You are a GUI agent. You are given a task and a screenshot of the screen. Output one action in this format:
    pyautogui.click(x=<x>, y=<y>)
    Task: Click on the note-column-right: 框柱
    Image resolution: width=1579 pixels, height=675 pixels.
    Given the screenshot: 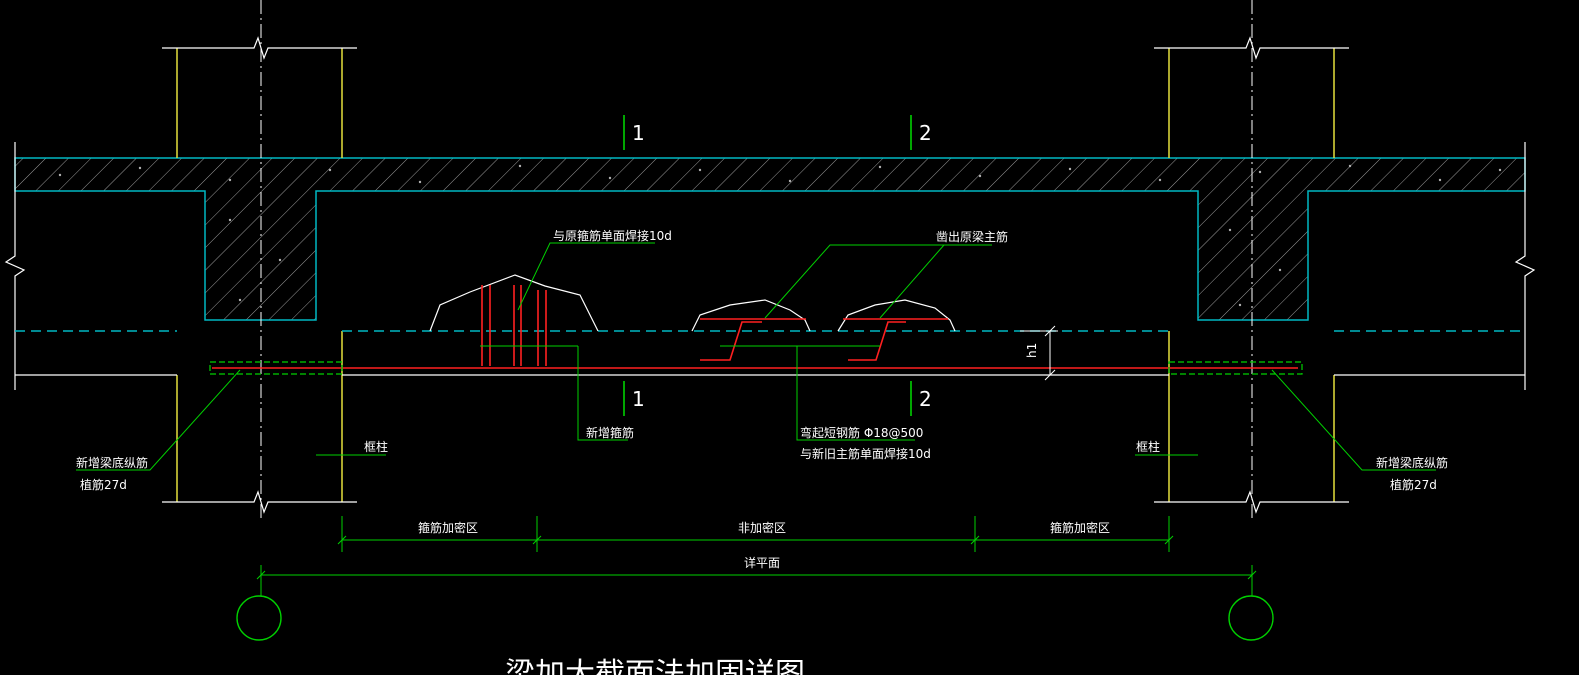 What is the action you would take?
    pyautogui.click(x=1148, y=446)
    